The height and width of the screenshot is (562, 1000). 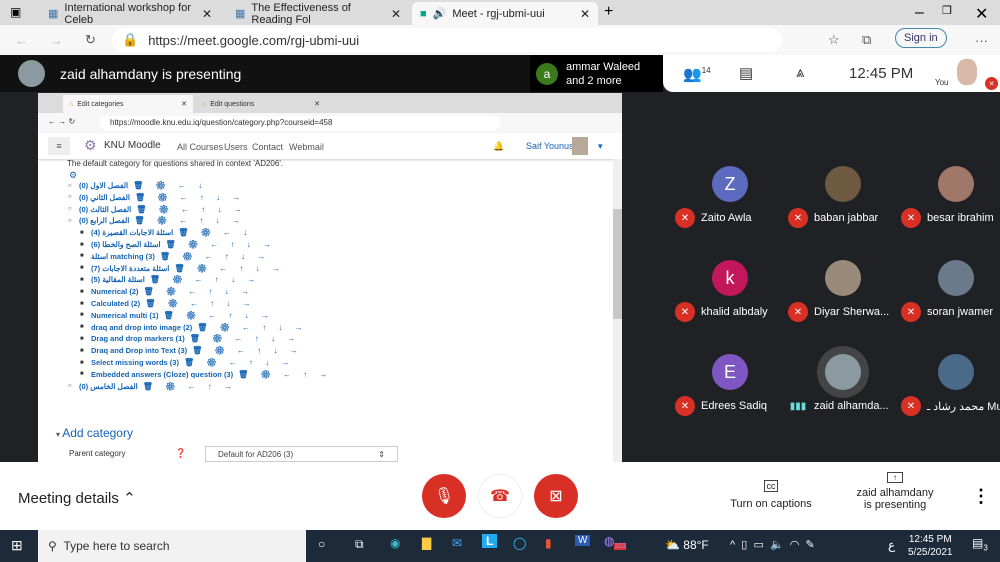 What do you see at coordinates (141, 327) in the screenshot?
I see `category-label: draq and drop into image (2)` at bounding box center [141, 327].